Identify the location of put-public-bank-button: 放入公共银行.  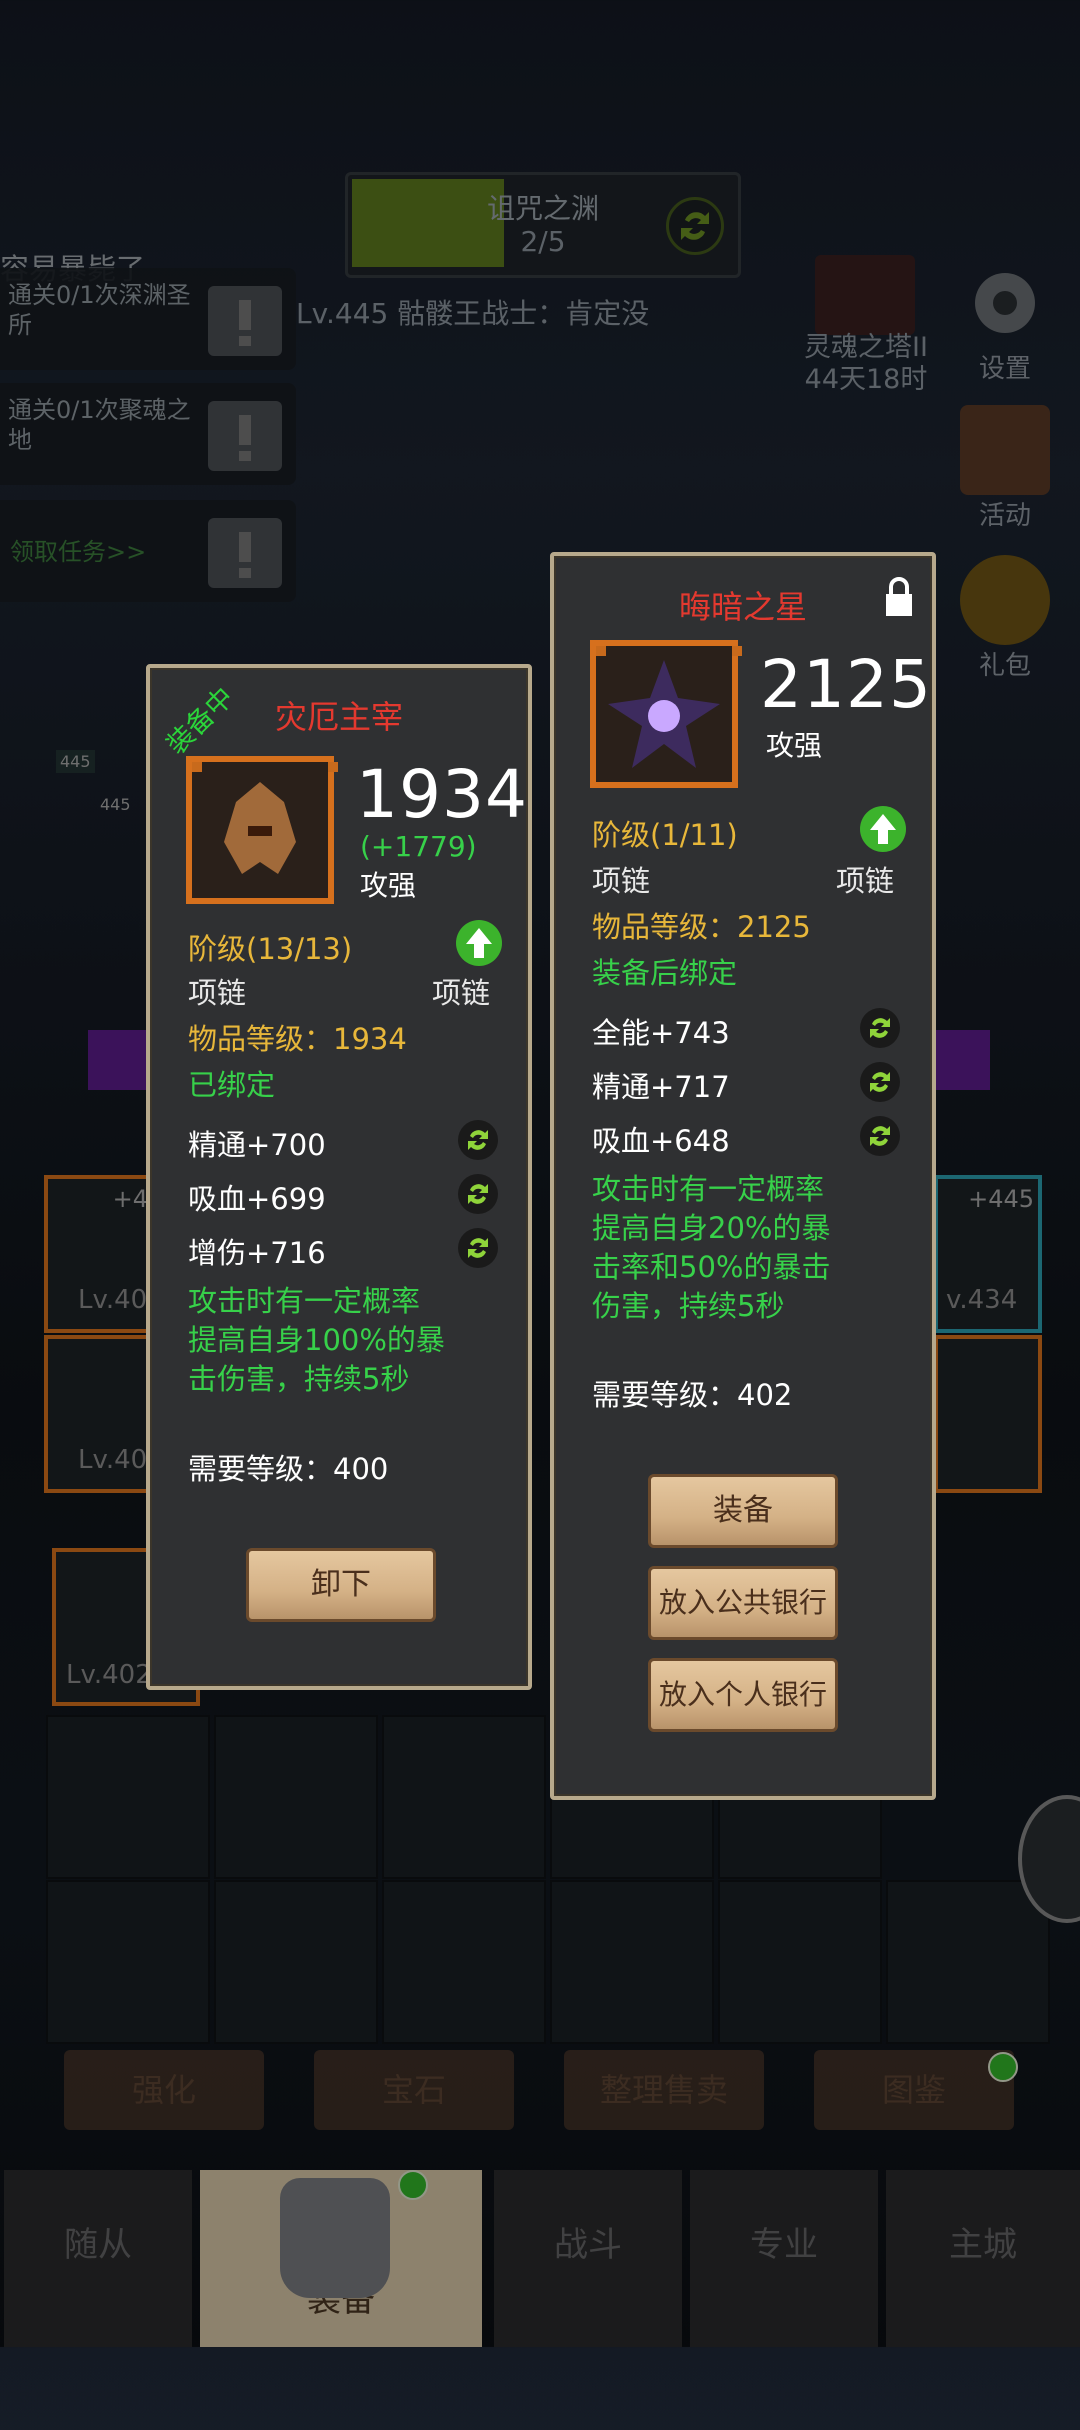
(743, 1603).